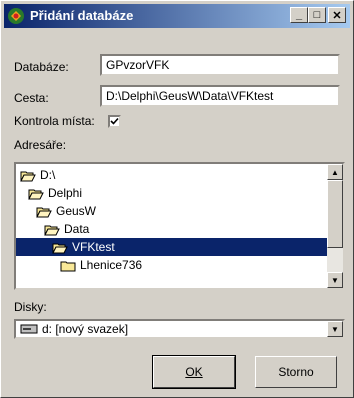 The width and height of the screenshot is (354, 398). What do you see at coordinates (68, 266) in the screenshot?
I see `closed-folder-icon` at bounding box center [68, 266].